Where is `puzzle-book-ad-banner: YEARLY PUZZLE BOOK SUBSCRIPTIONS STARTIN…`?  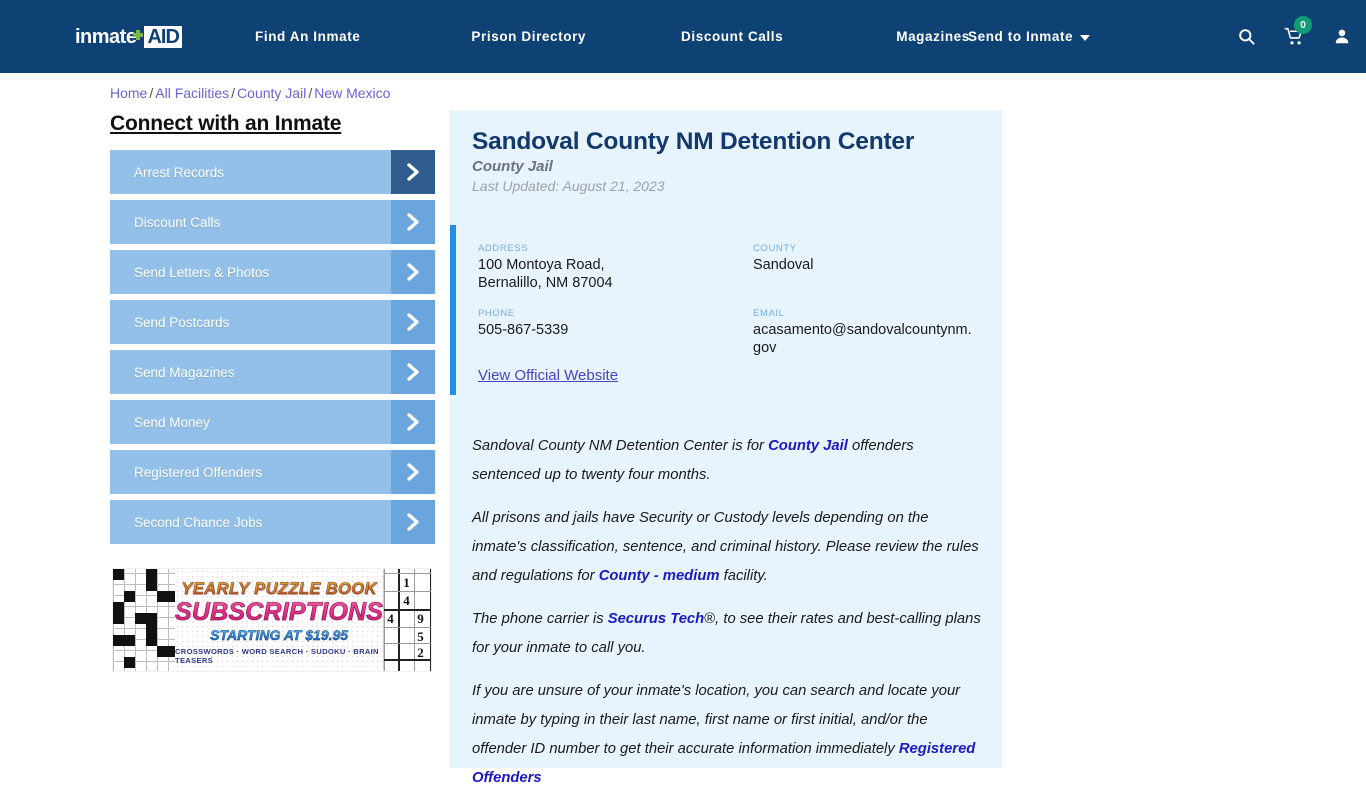 puzzle-book-ad-banner: YEARLY PUZZLE BOOK SUBSCRIPTIONS STARTIN… is located at coordinates (272, 620).